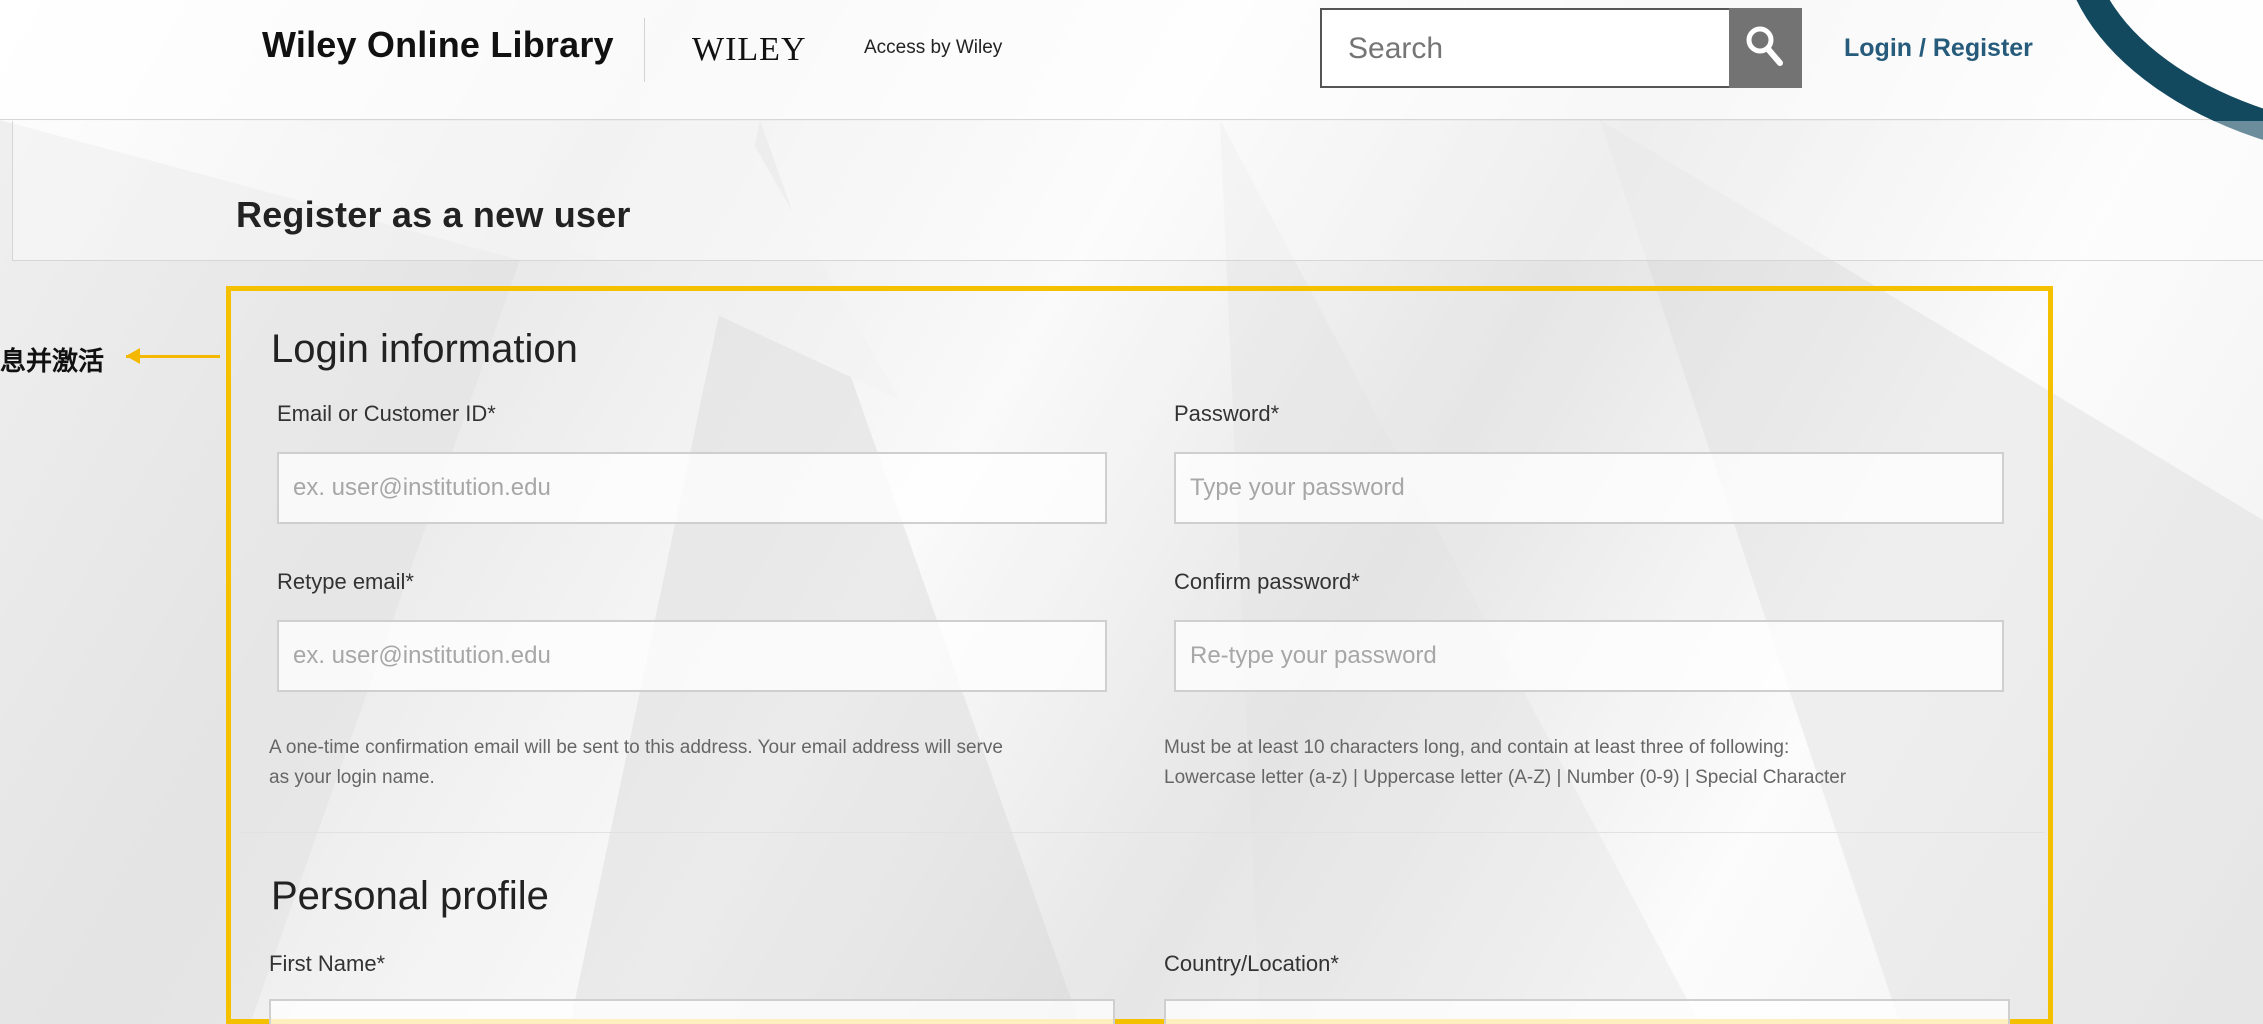 The width and height of the screenshot is (2263, 1024). I want to click on search-icon, so click(1764, 46).